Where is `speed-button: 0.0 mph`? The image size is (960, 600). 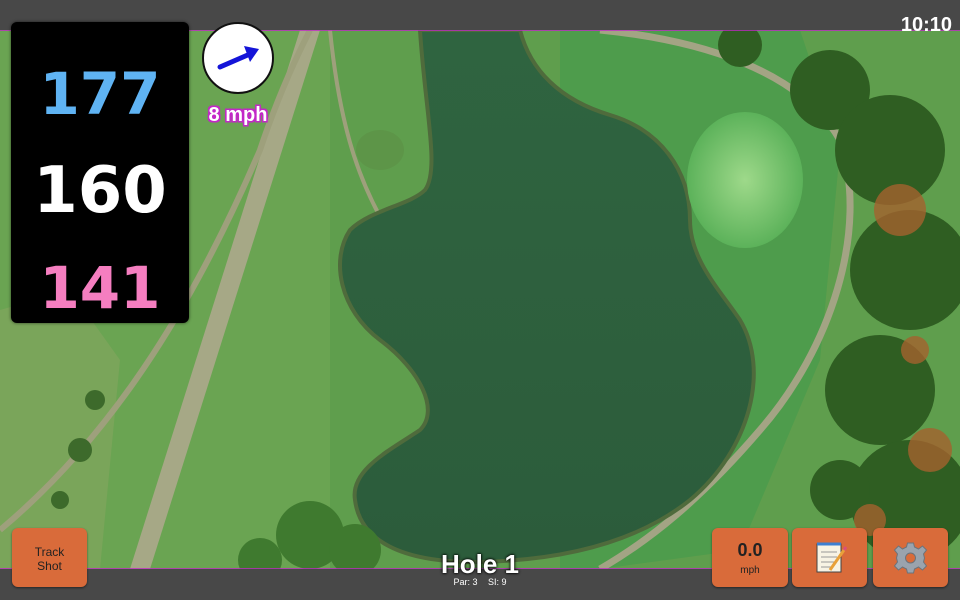 speed-button: 0.0 mph is located at coordinates (750, 557).